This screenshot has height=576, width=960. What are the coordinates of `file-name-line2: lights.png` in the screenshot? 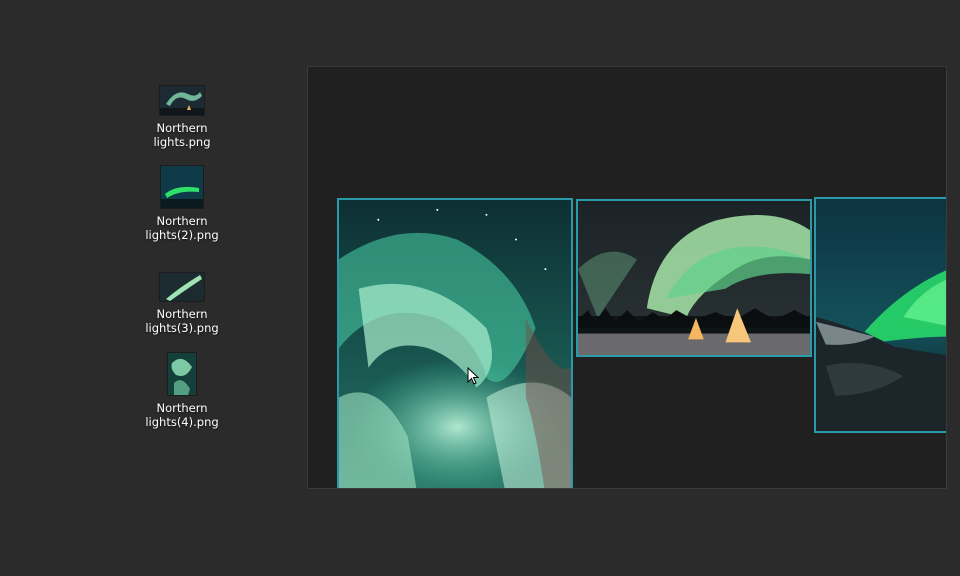 It's located at (182, 142).